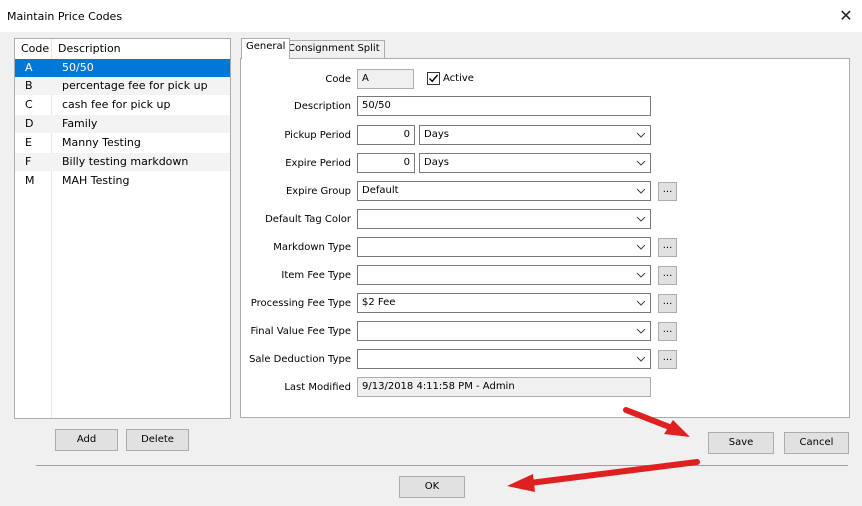 Image resolution: width=862 pixels, height=506 pixels. What do you see at coordinates (135, 85) in the screenshot?
I see `list-item-description: percentage fee for pick up` at bounding box center [135, 85].